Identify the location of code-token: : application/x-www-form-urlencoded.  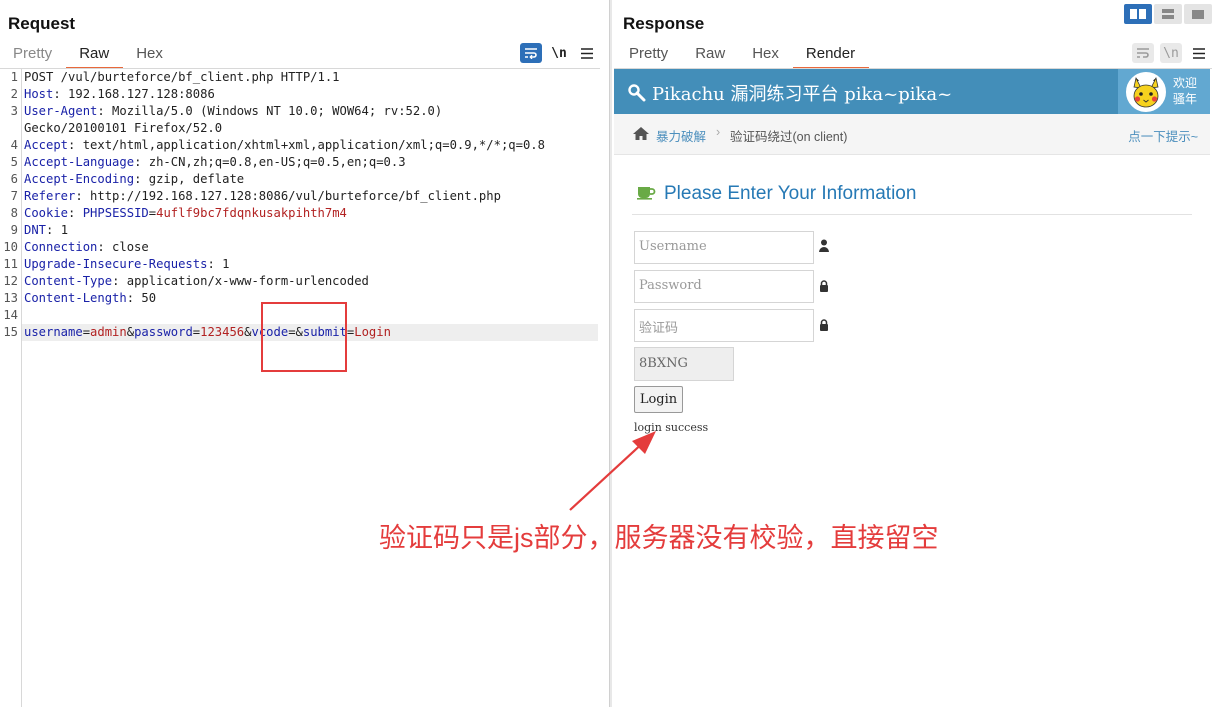
(240, 281).